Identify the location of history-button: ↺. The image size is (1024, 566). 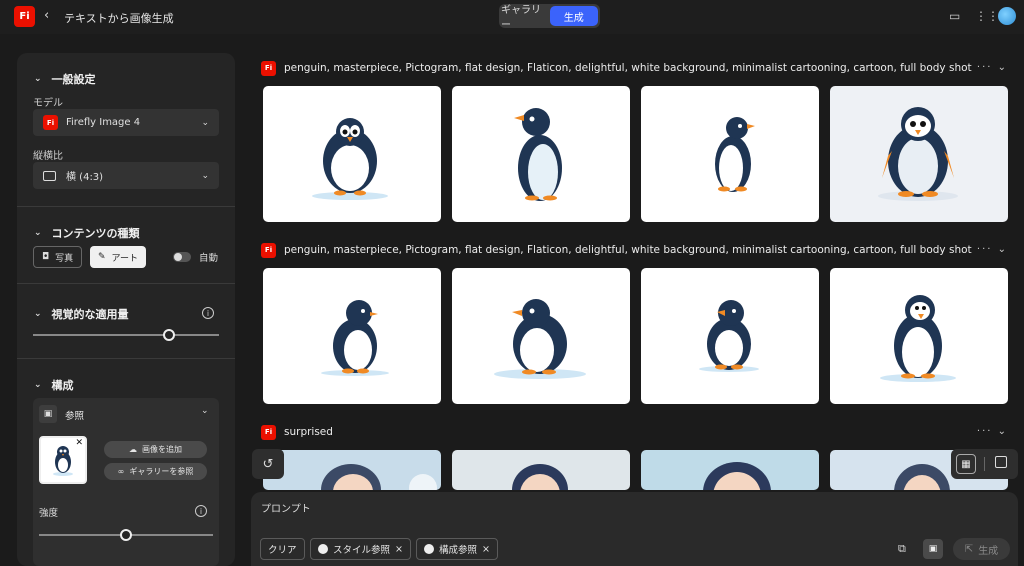
(268, 464).